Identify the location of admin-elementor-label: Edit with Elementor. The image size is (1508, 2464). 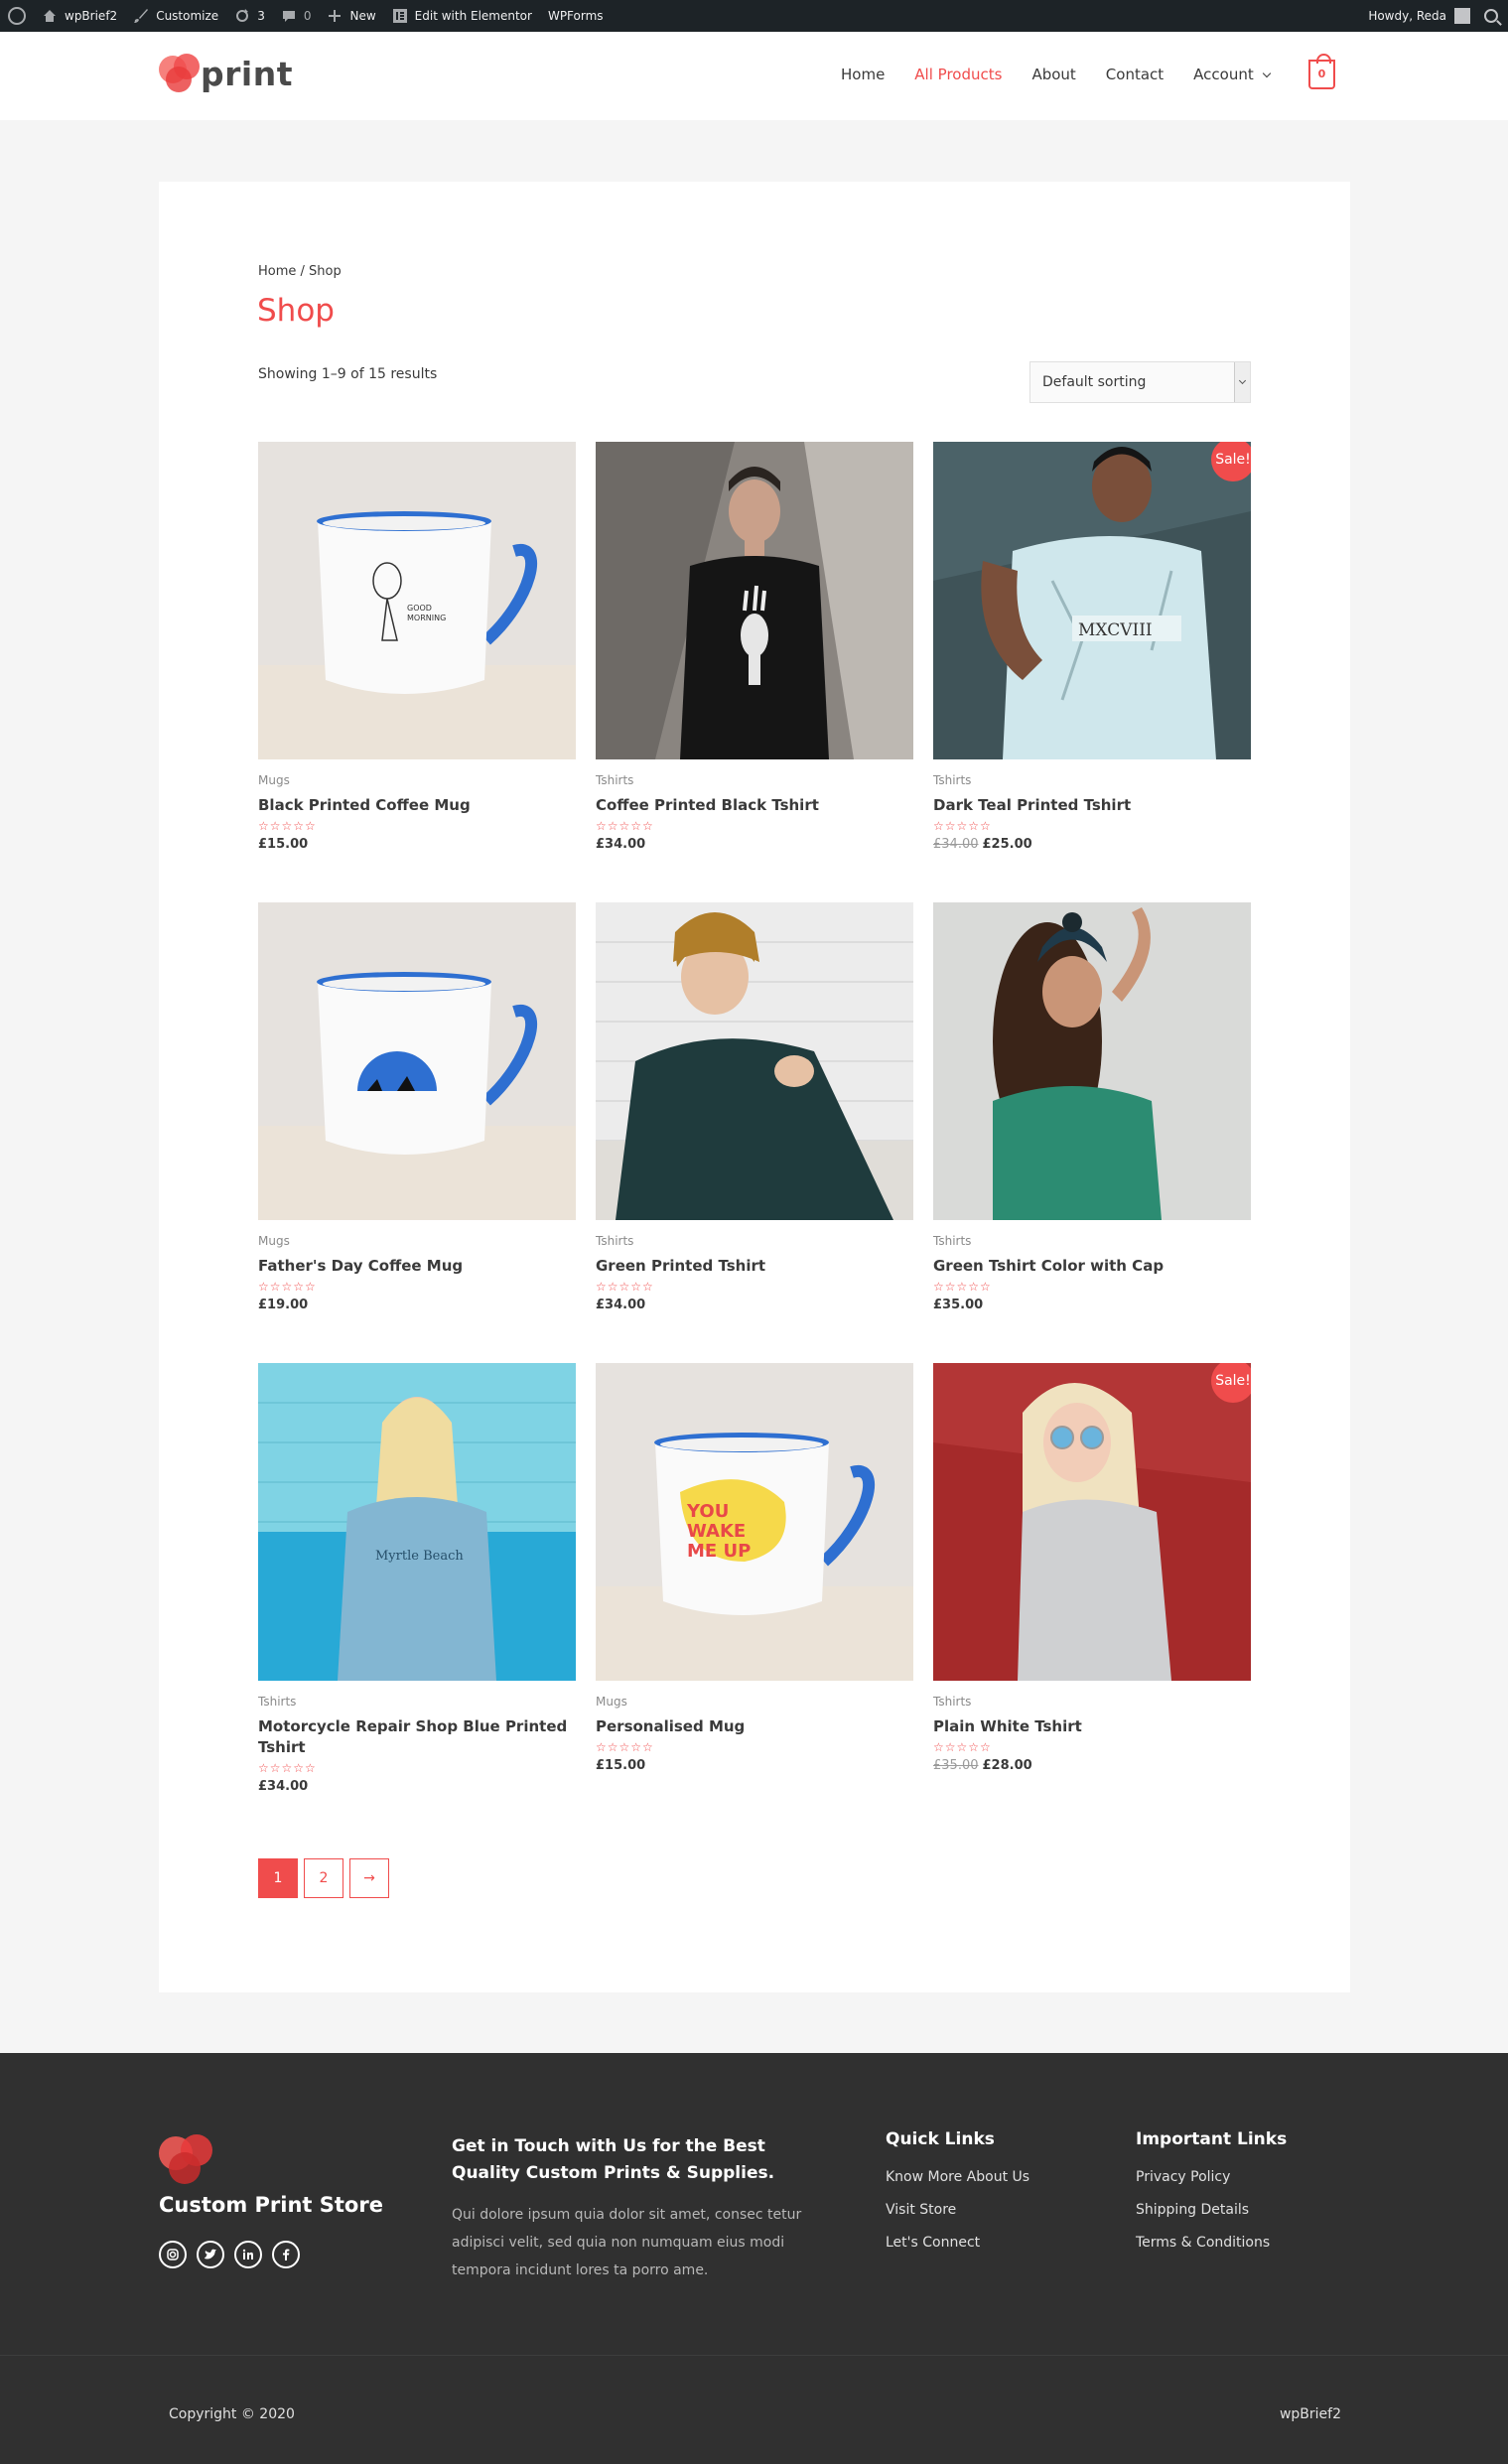
(473, 16).